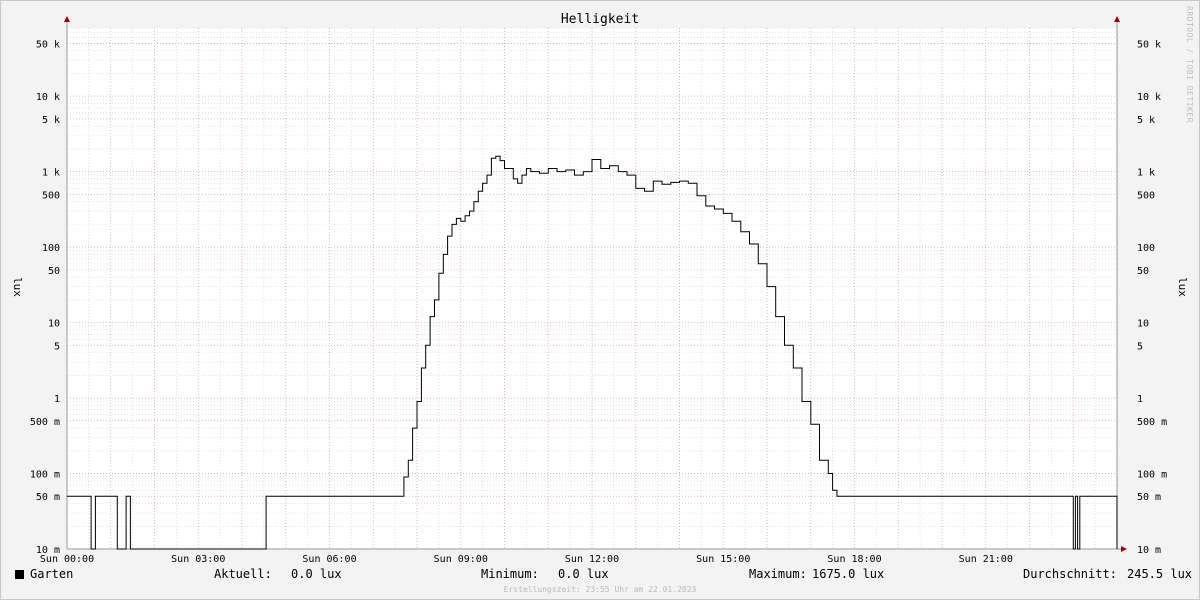 The image size is (1200, 600). I want to click on y-tick-label-left: 500, so click(51, 195).